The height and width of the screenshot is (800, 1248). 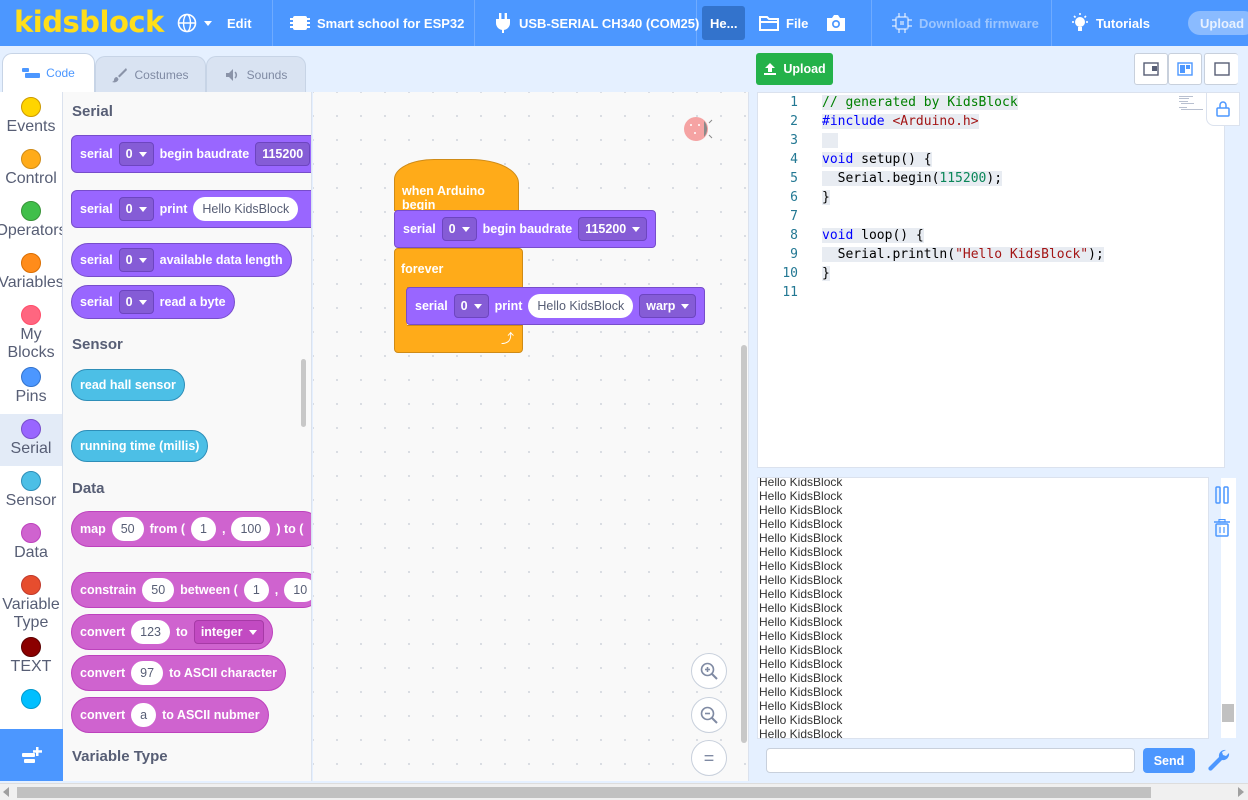 I want to click on line-number: 2, so click(x=794, y=121).